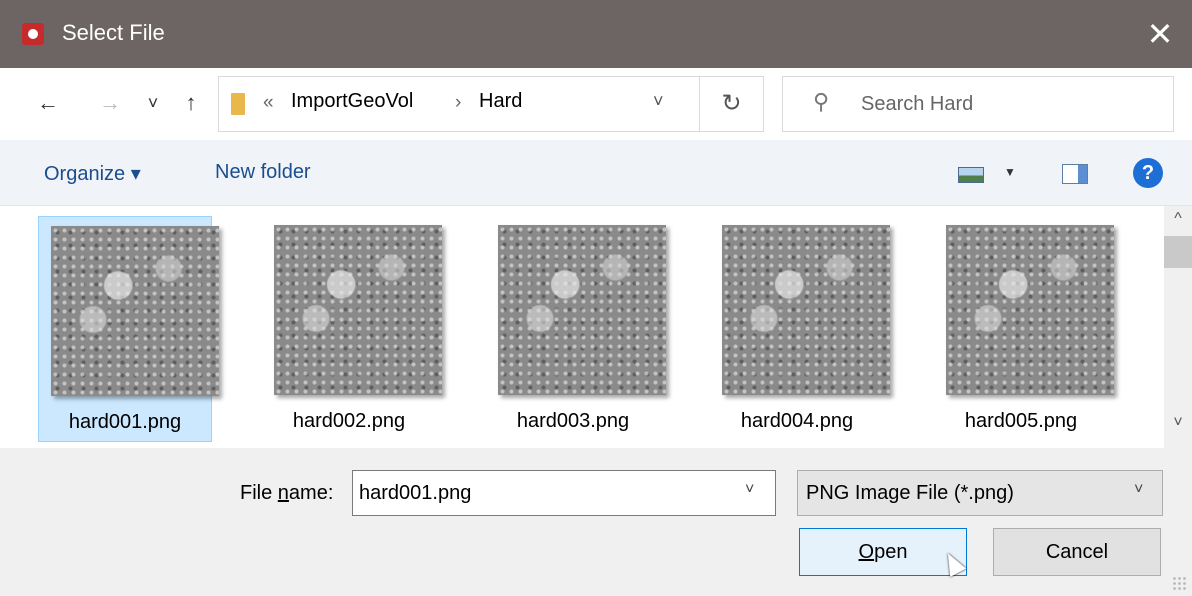 The image size is (1192, 596). Describe the element at coordinates (910, 493) in the screenshot. I see `file-type-value: PNG Image File (*.png)` at that location.